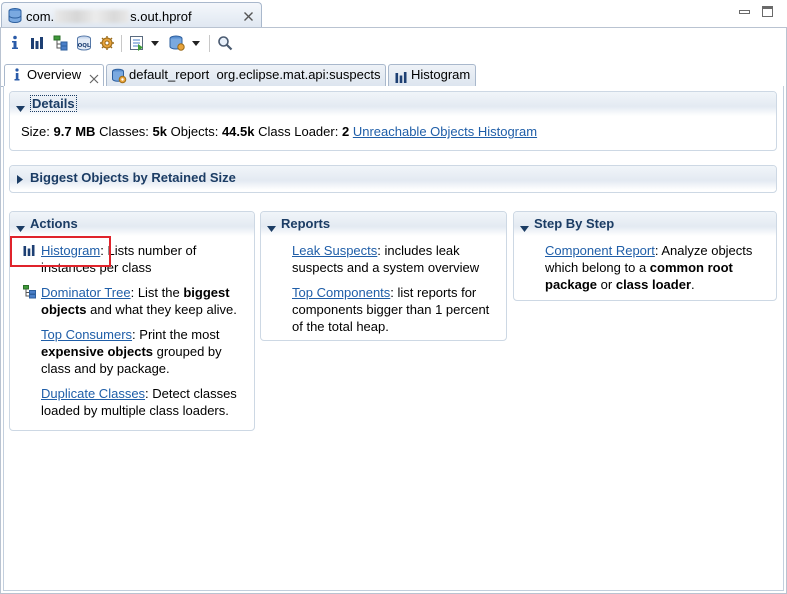 The height and width of the screenshot is (594, 787). What do you see at coordinates (161, 309) in the screenshot?
I see `dominator-tree-description-end: and what they keep alive.` at bounding box center [161, 309].